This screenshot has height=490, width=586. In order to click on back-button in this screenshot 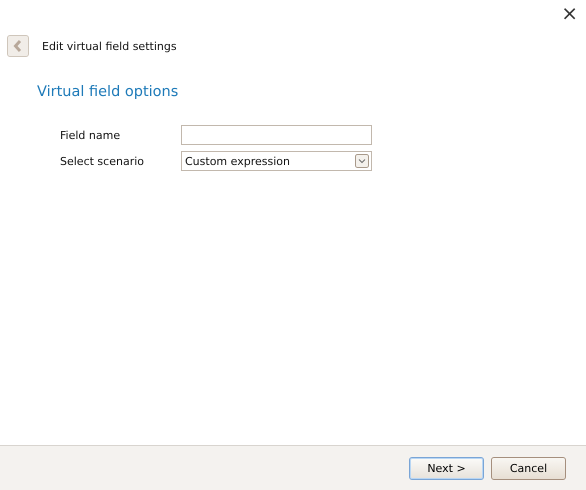, I will do `click(18, 46)`.